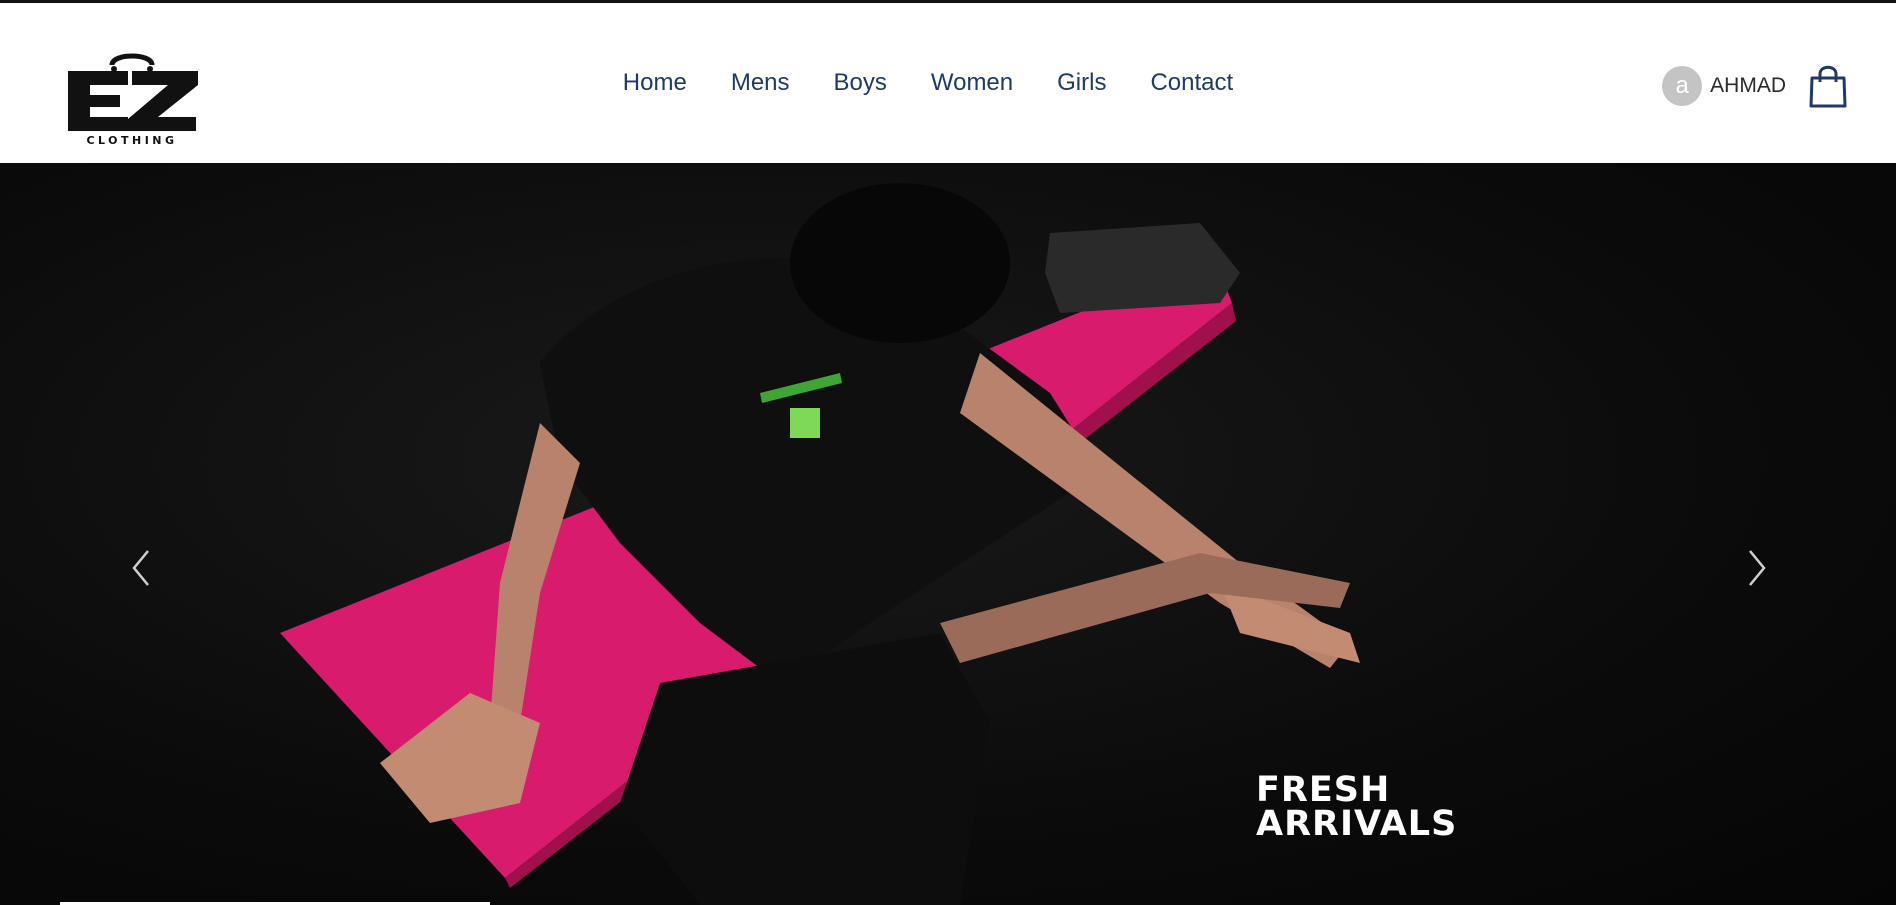  I want to click on username: AHMAD, so click(1748, 86).